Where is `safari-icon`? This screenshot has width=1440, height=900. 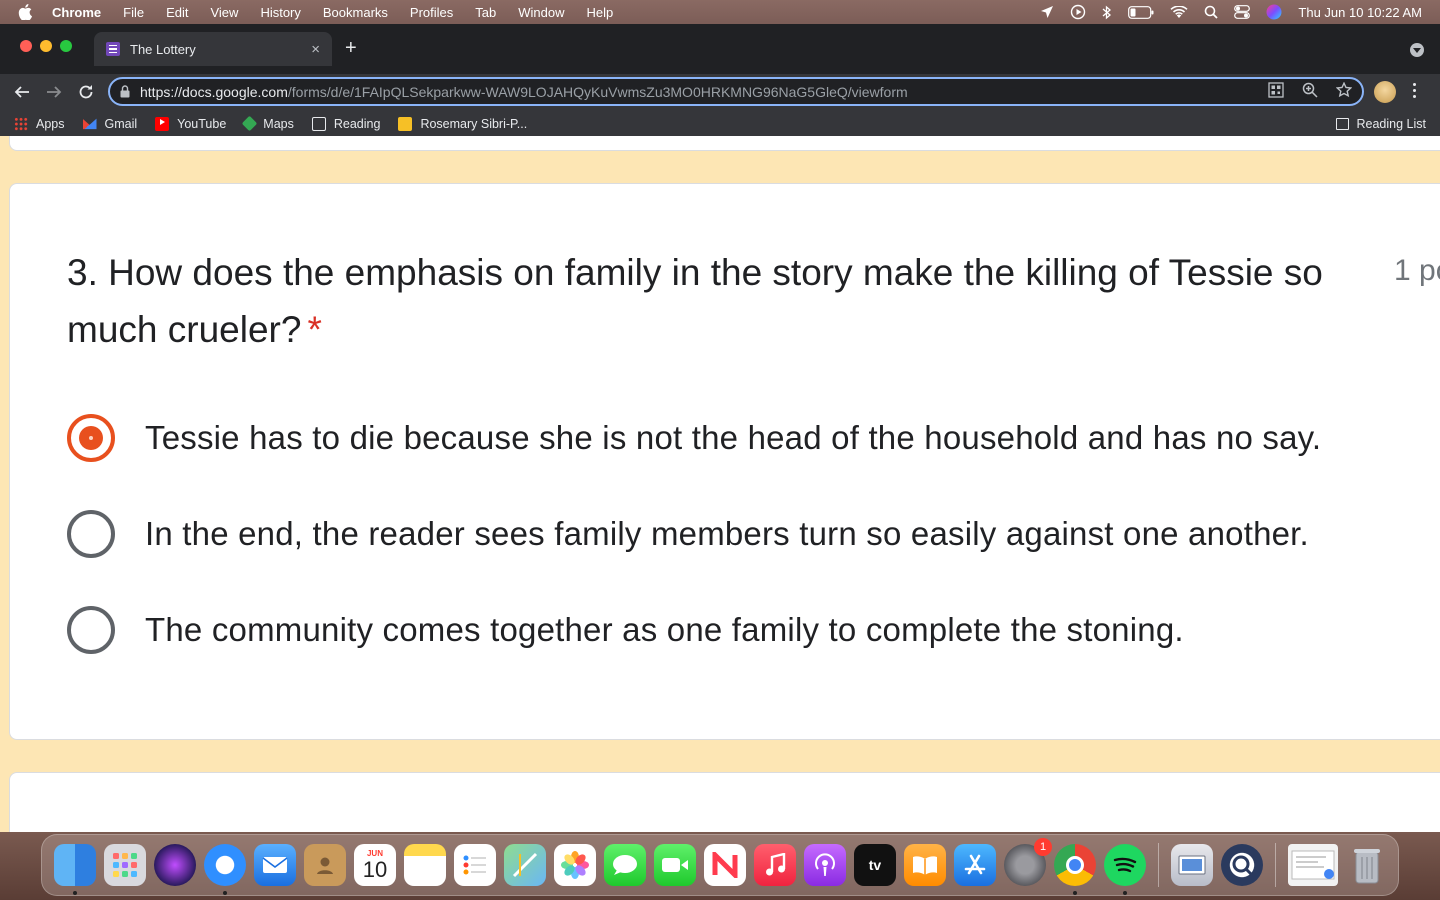 safari-icon is located at coordinates (225, 869).